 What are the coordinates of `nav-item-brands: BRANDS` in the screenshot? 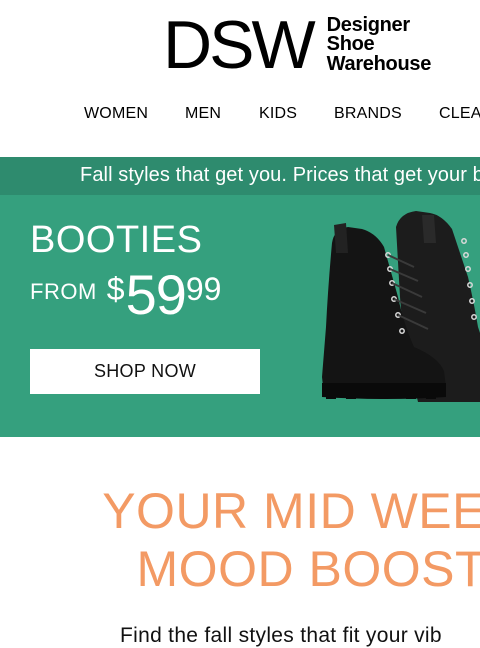 It's located at (368, 114).